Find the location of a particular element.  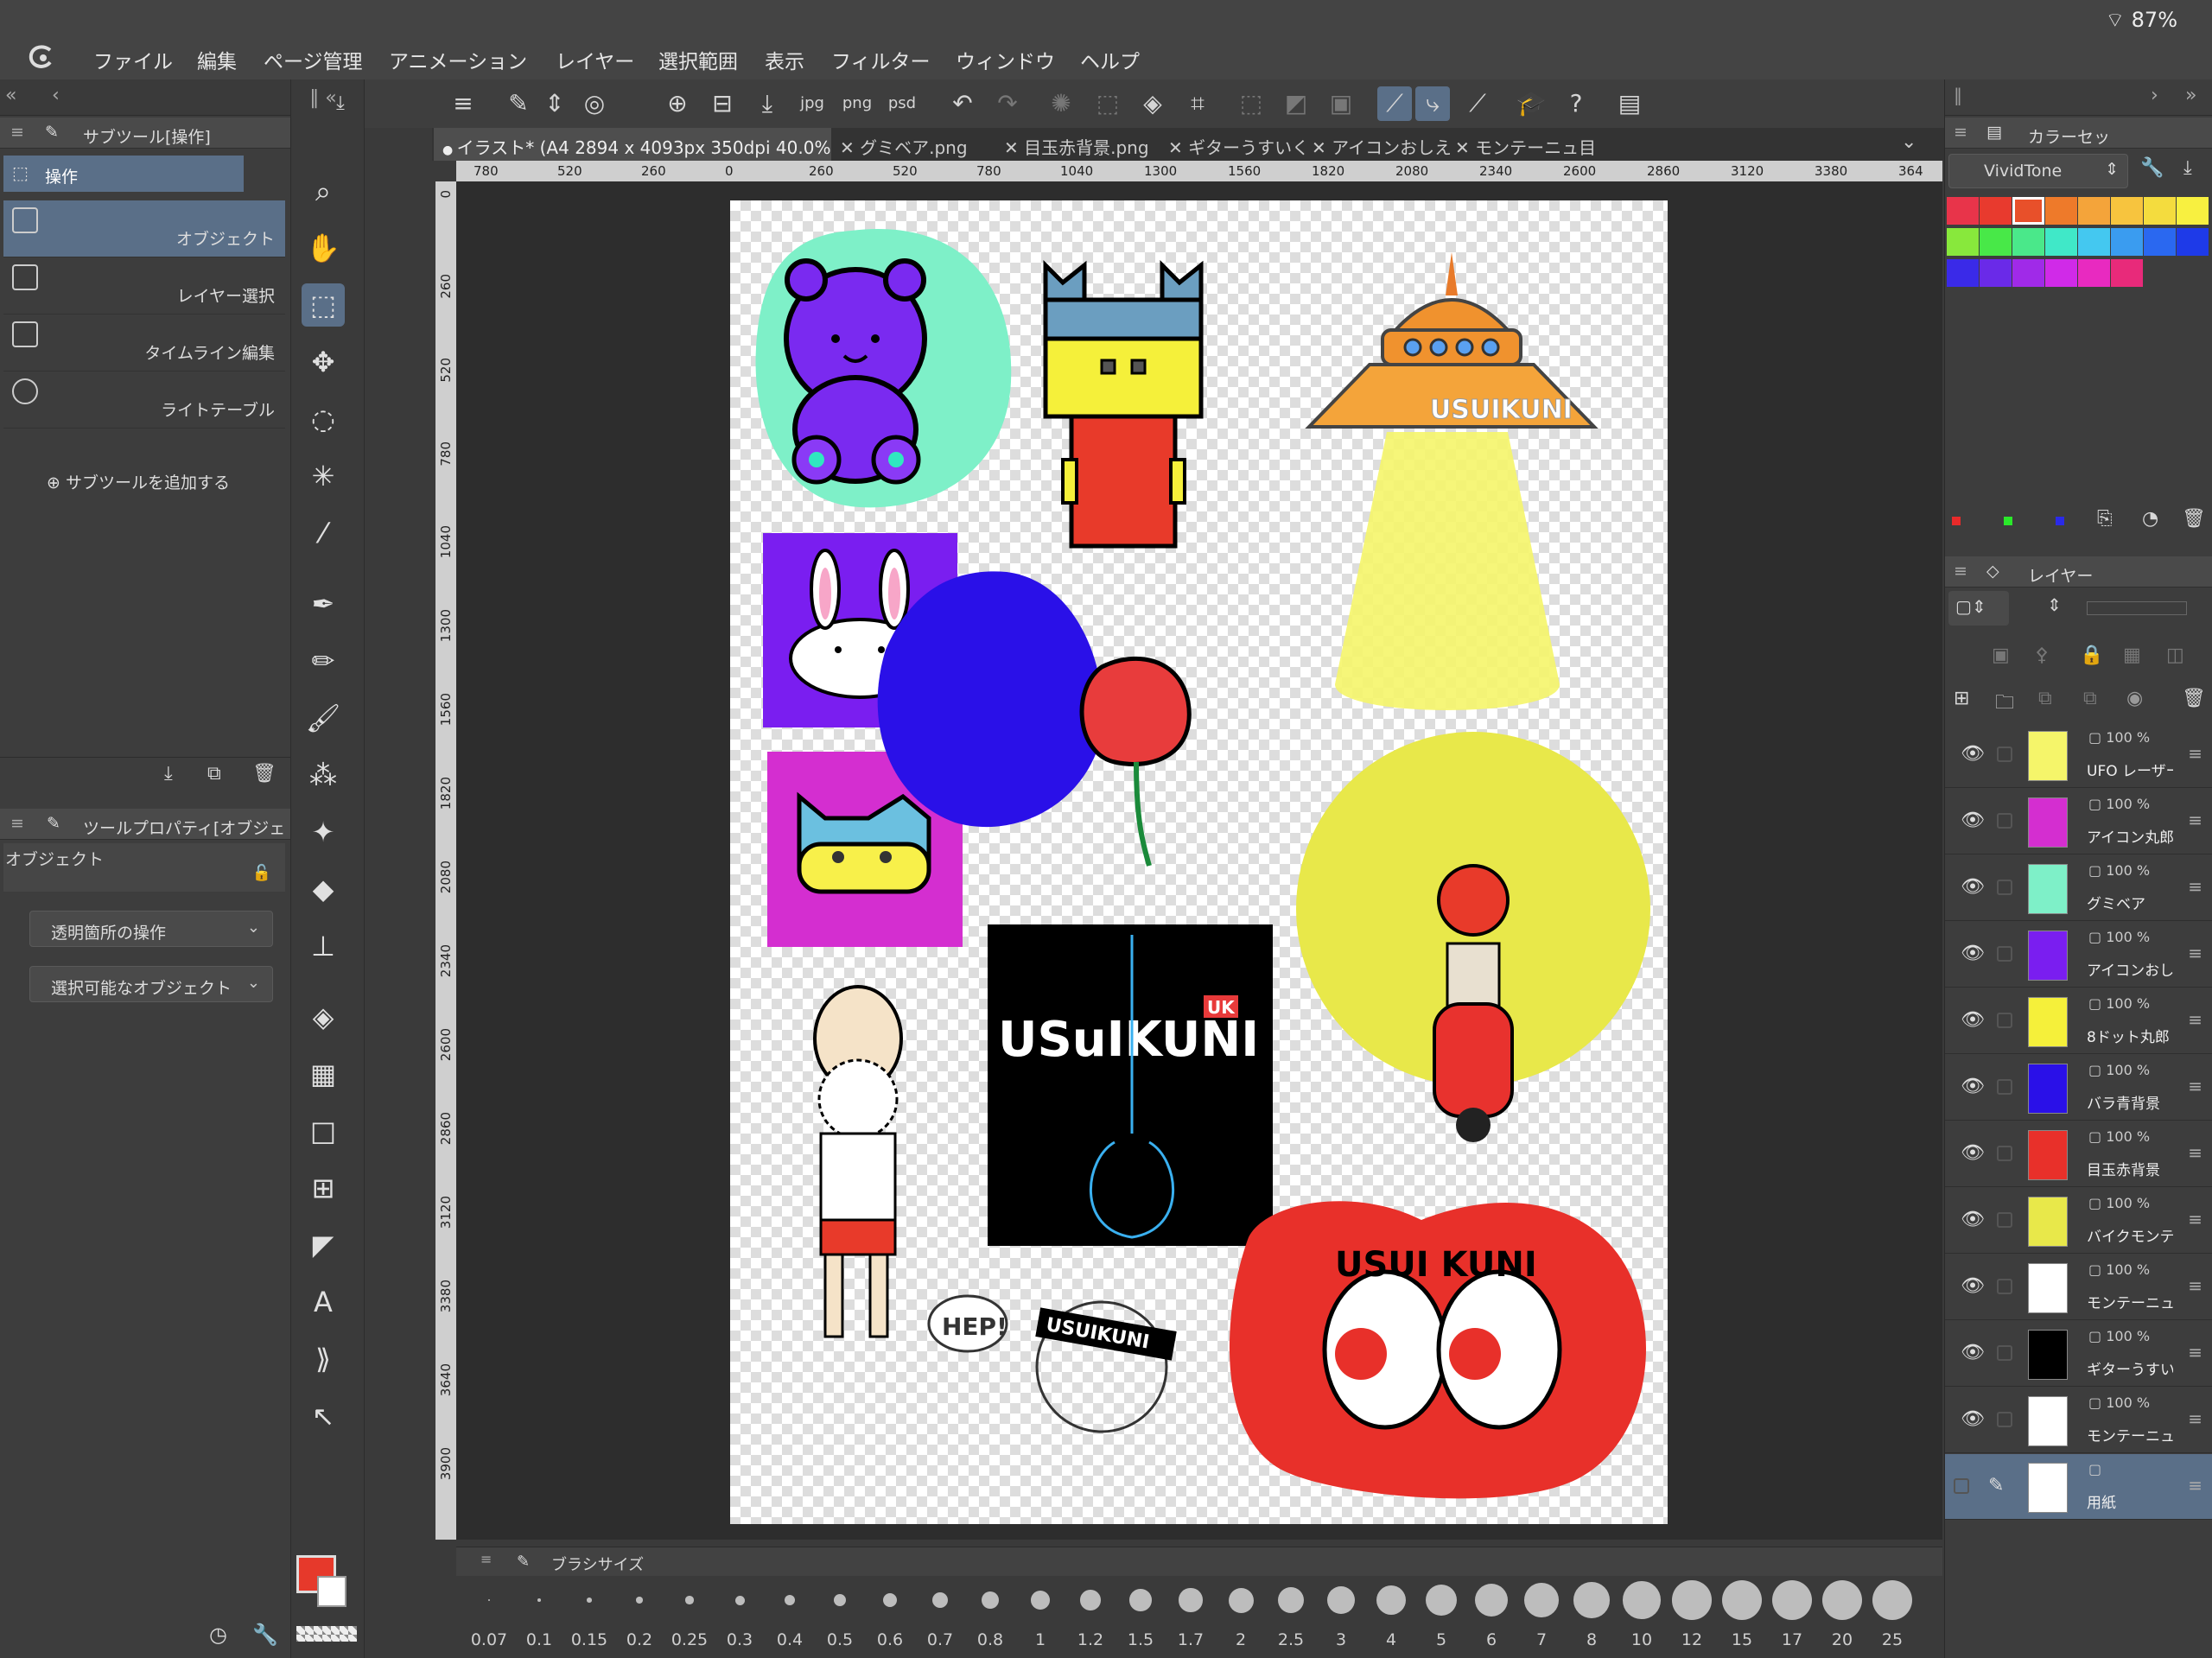

tab-illustration: ● イラスト* (A4 2894 x 4093px 350dpi 40.0%) is located at coordinates (632, 144).